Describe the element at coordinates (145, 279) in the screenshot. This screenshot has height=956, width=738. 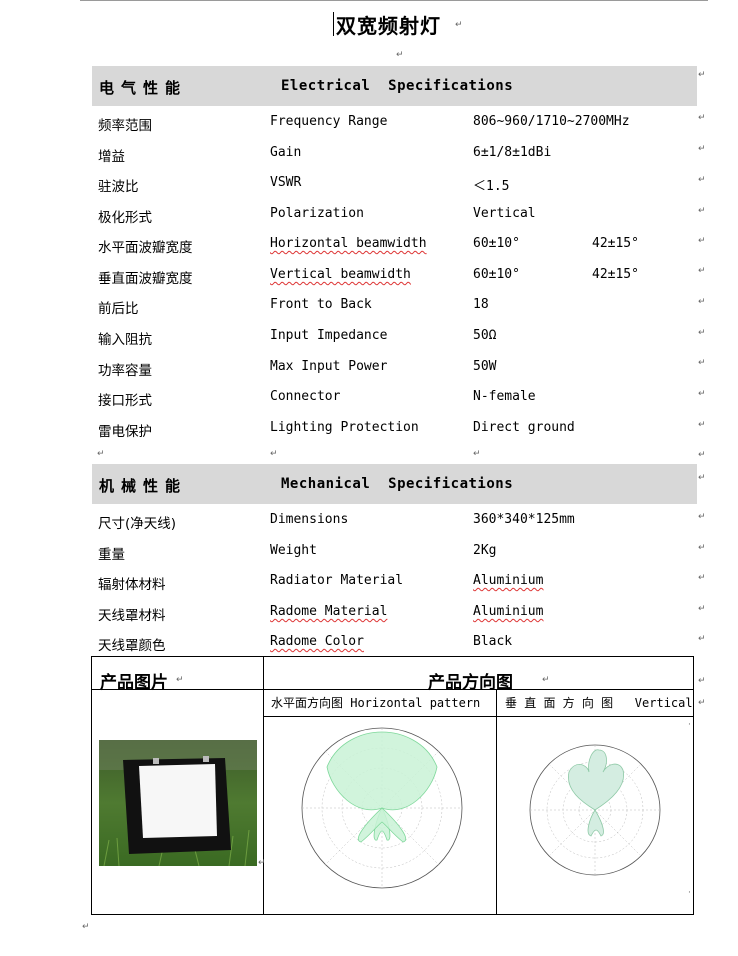
I see `spec-label-cn: 垂直面波瓣宽度` at that location.